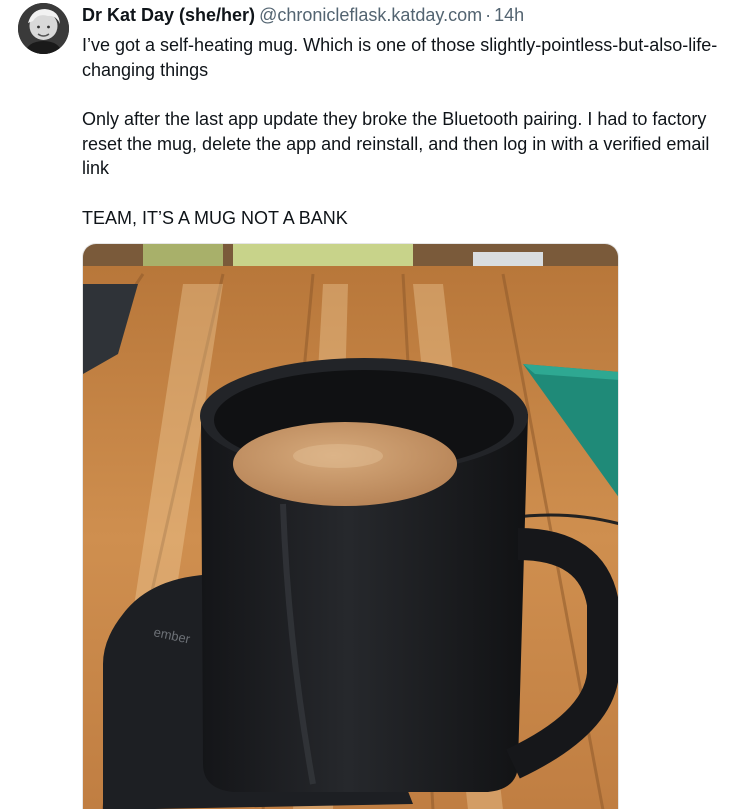 The height and width of the screenshot is (809, 751). I want to click on author-avatar, so click(43, 28).